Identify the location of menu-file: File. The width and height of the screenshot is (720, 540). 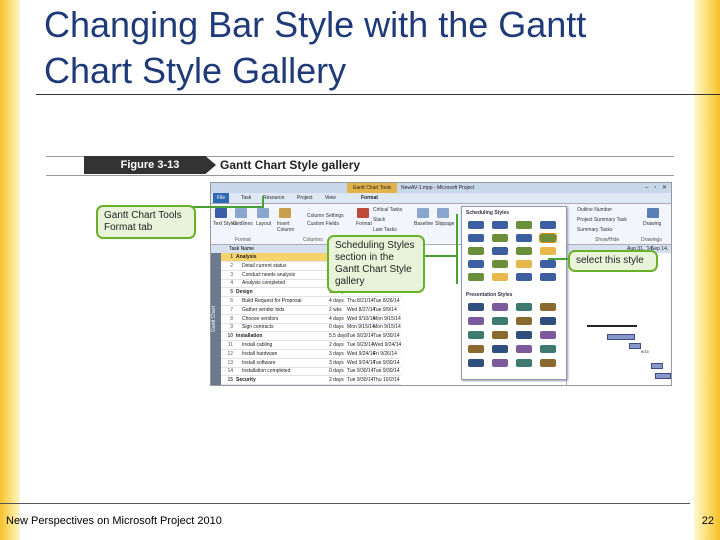
(221, 198).